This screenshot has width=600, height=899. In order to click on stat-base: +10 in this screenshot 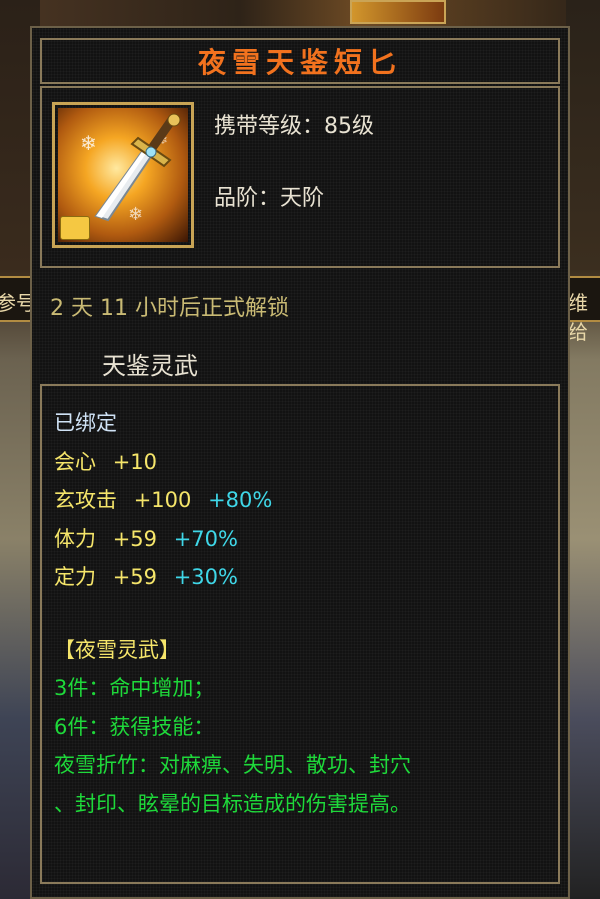, I will do `click(135, 461)`.